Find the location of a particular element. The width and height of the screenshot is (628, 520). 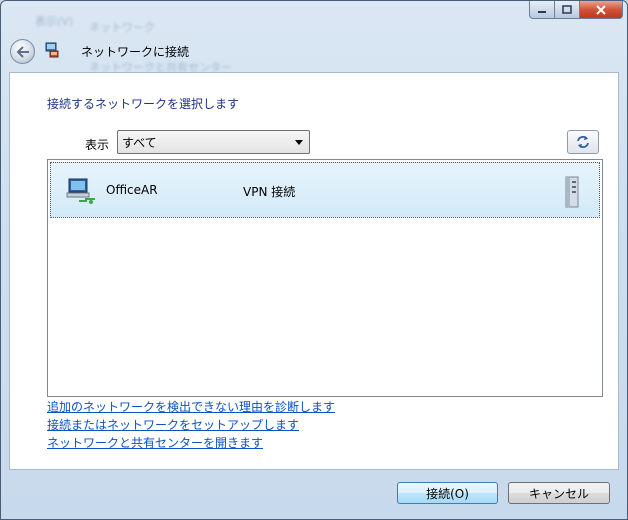

diagnose-link: 追加のネットワークを検出できない理由を診断します is located at coordinates (191, 406).